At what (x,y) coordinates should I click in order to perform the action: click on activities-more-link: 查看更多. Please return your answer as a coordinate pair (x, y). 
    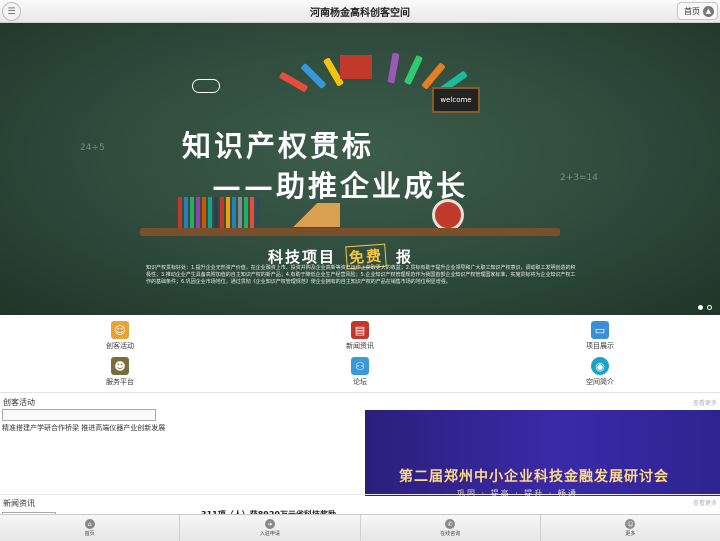
    Looking at the image, I should click on (705, 402).